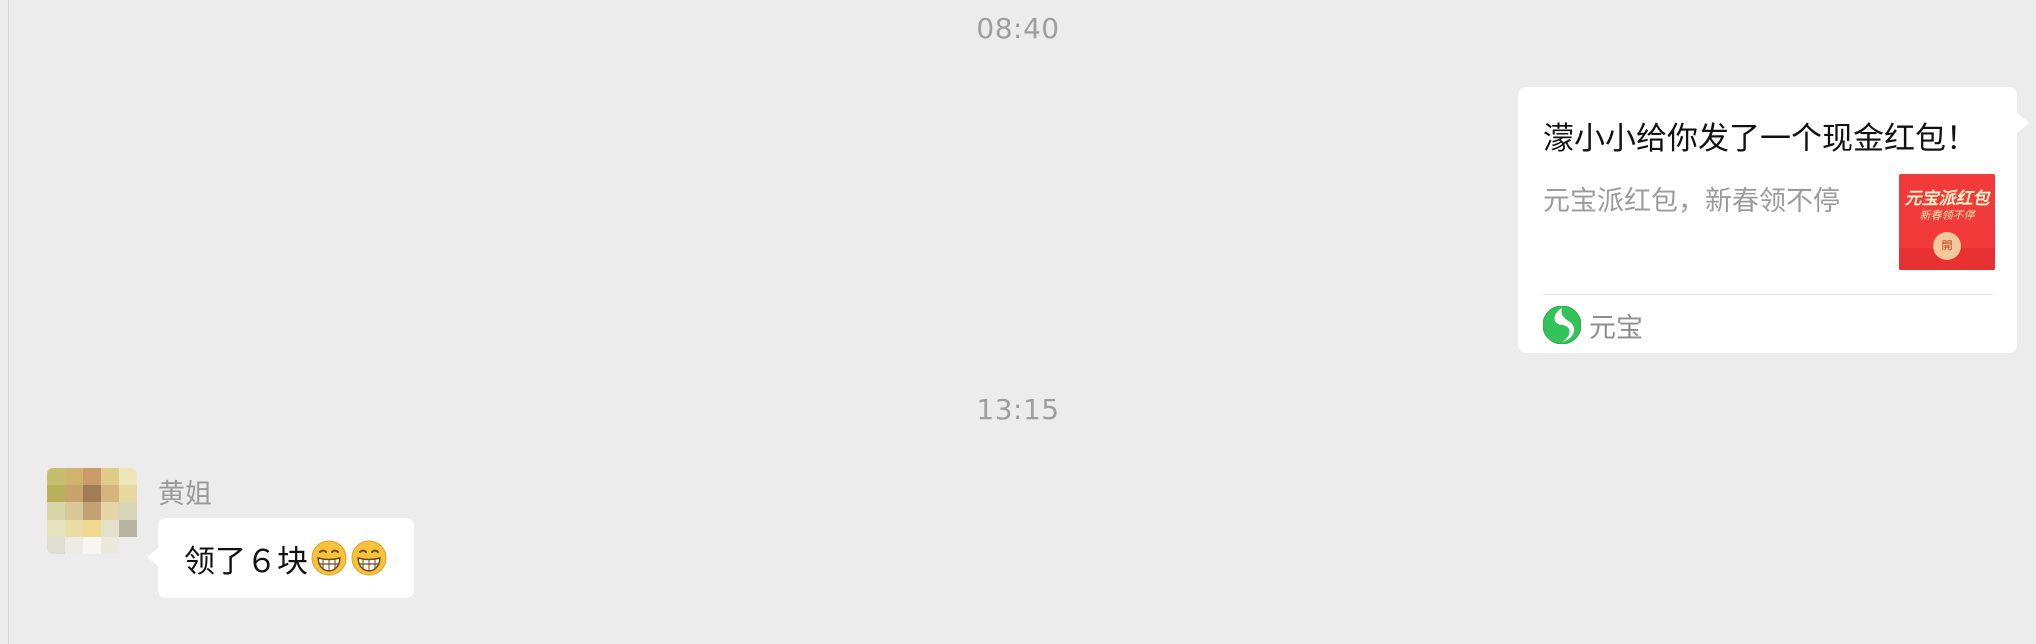 The width and height of the screenshot is (2036, 644). What do you see at coordinates (1947, 215) in the screenshot?
I see `thumbnail-subtitle: 新春领不停` at bounding box center [1947, 215].